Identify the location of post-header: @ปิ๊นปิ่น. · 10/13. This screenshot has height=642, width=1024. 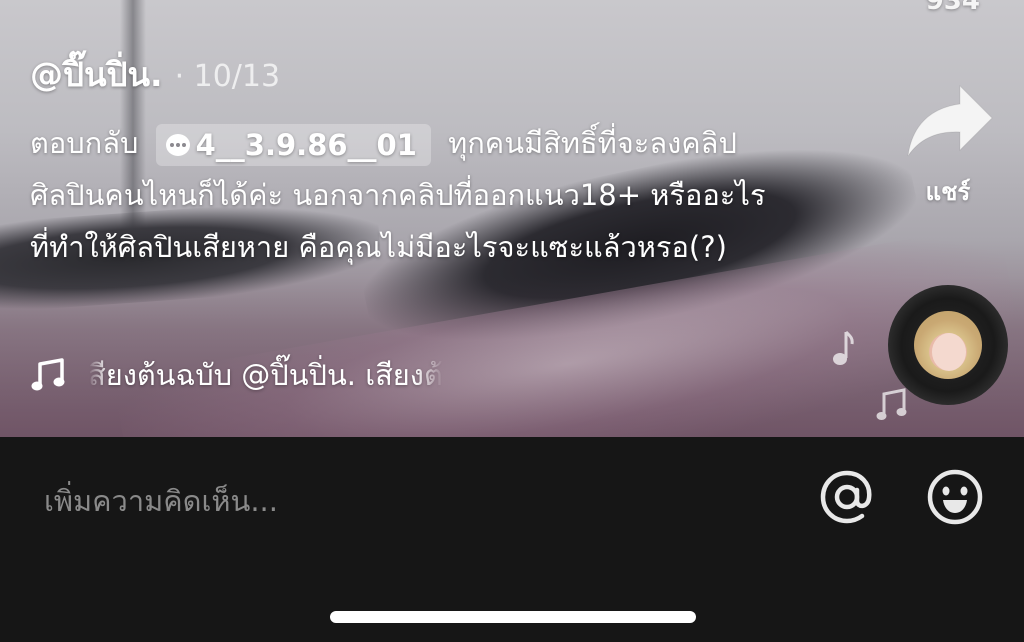
(155, 74).